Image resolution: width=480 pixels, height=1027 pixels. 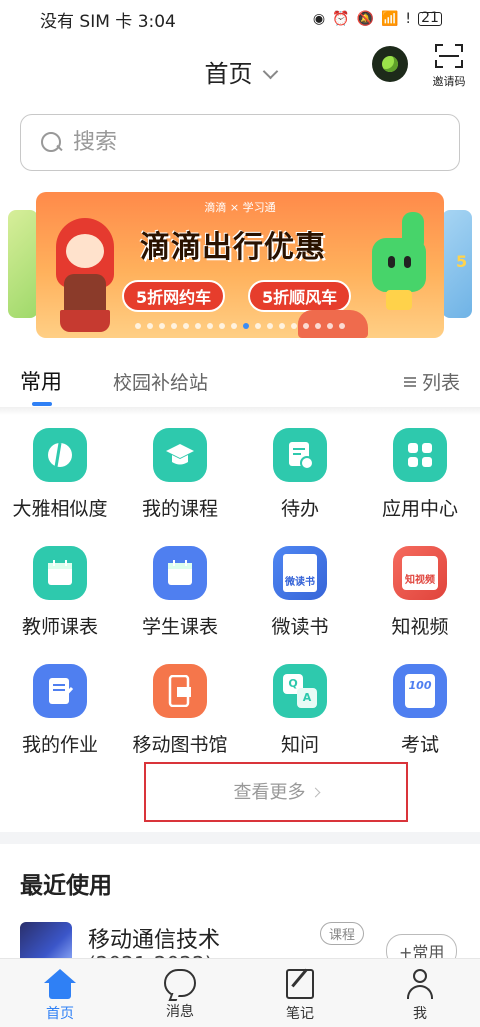 I want to click on bottom-nav: 首页 消息 笔记 我, so click(x=240, y=992).